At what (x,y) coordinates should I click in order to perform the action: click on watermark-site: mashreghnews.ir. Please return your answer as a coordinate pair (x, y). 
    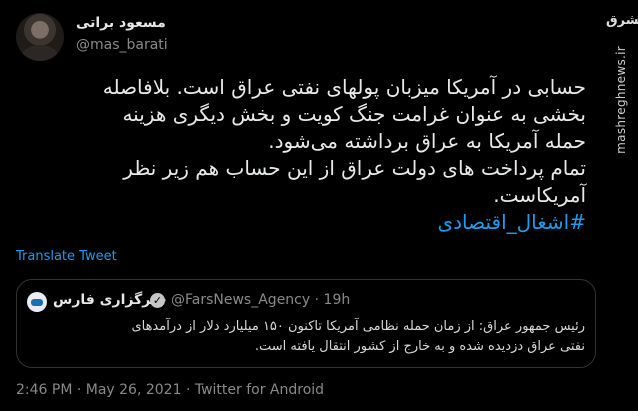
    Looking at the image, I should click on (621, 100).